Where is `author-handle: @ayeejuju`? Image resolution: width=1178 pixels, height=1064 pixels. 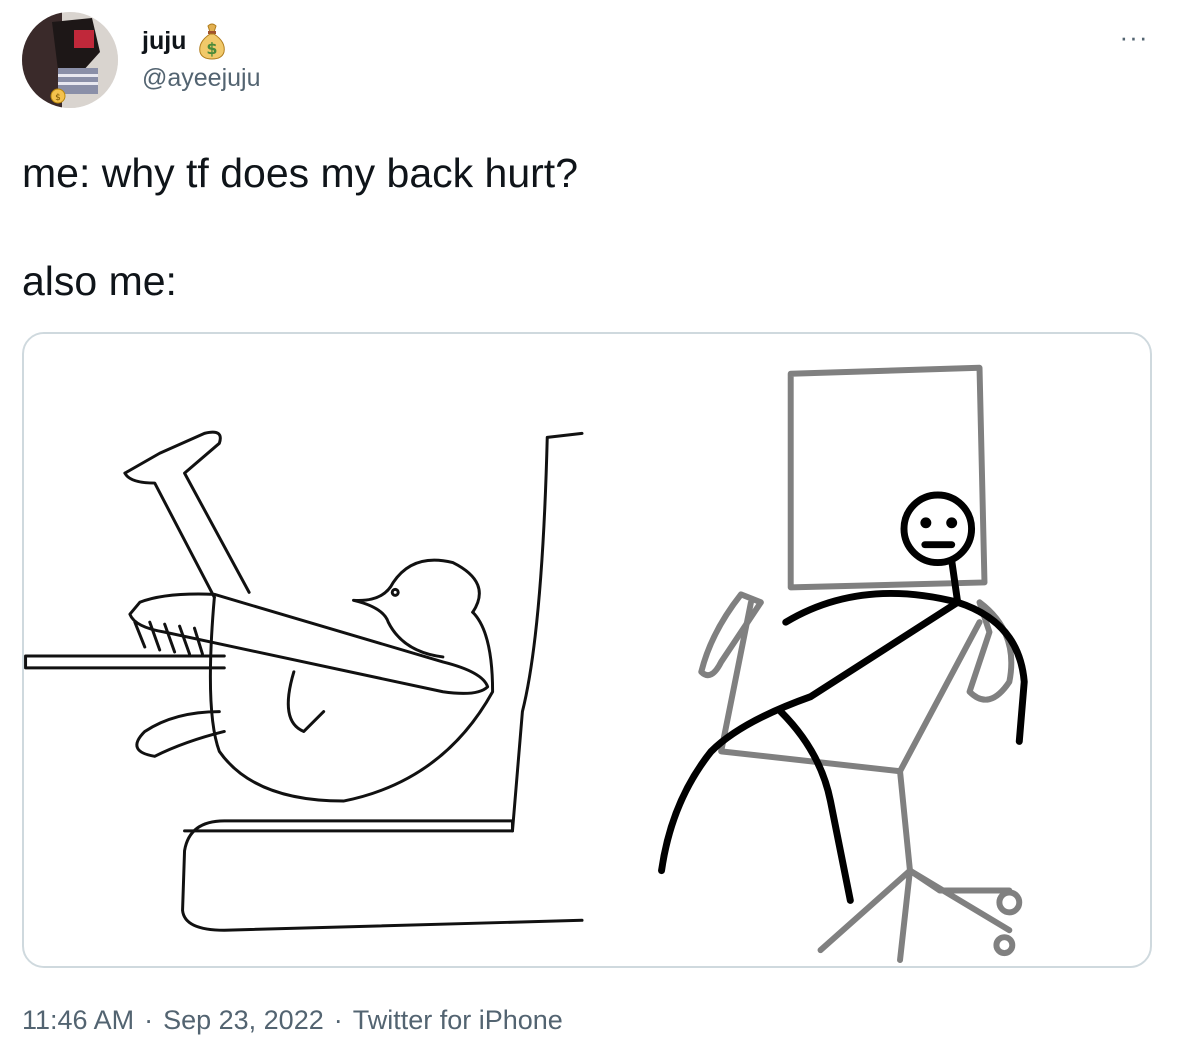
author-handle: @ayeejuju is located at coordinates (201, 78).